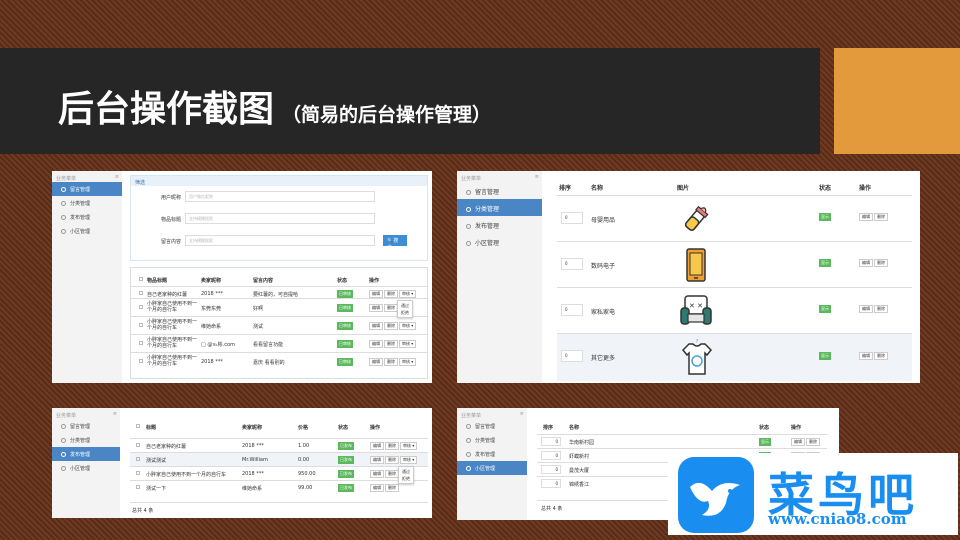  What do you see at coordinates (280, 196) in the screenshot?
I see `nickname-input: 用户微信昵称` at bounding box center [280, 196].